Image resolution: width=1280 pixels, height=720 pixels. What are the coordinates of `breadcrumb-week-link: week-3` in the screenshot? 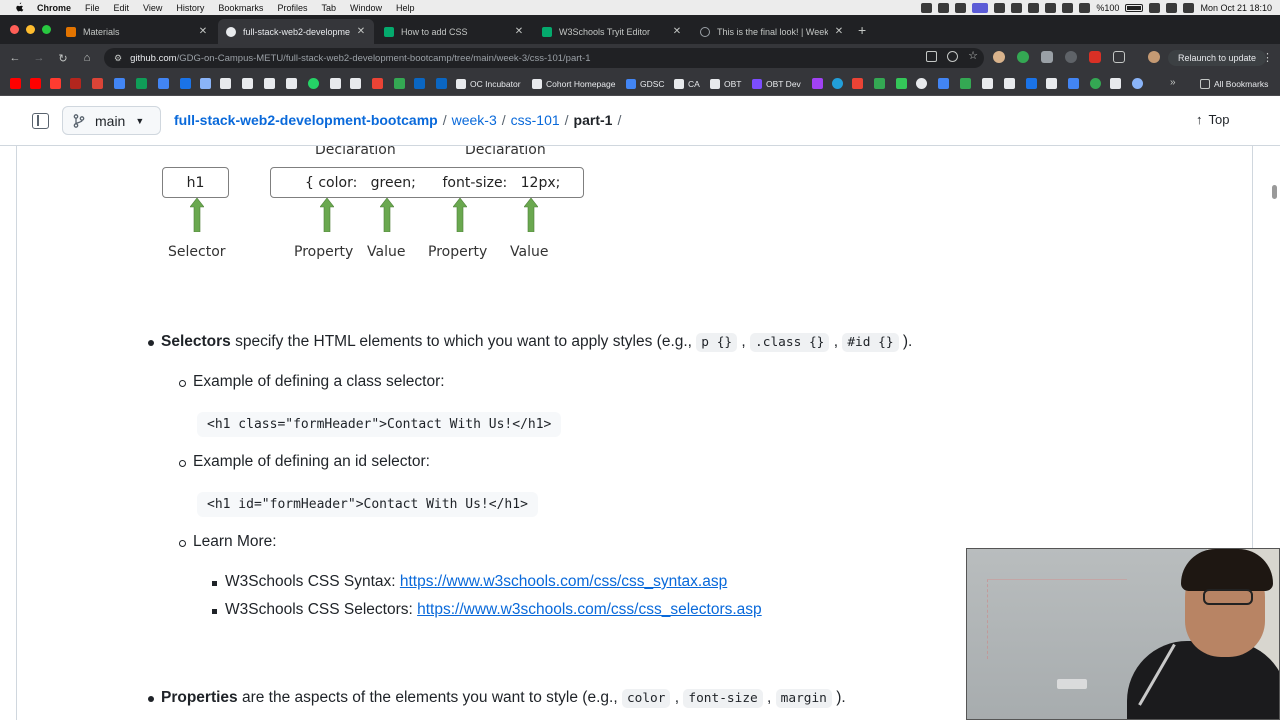 It's located at (474, 120).